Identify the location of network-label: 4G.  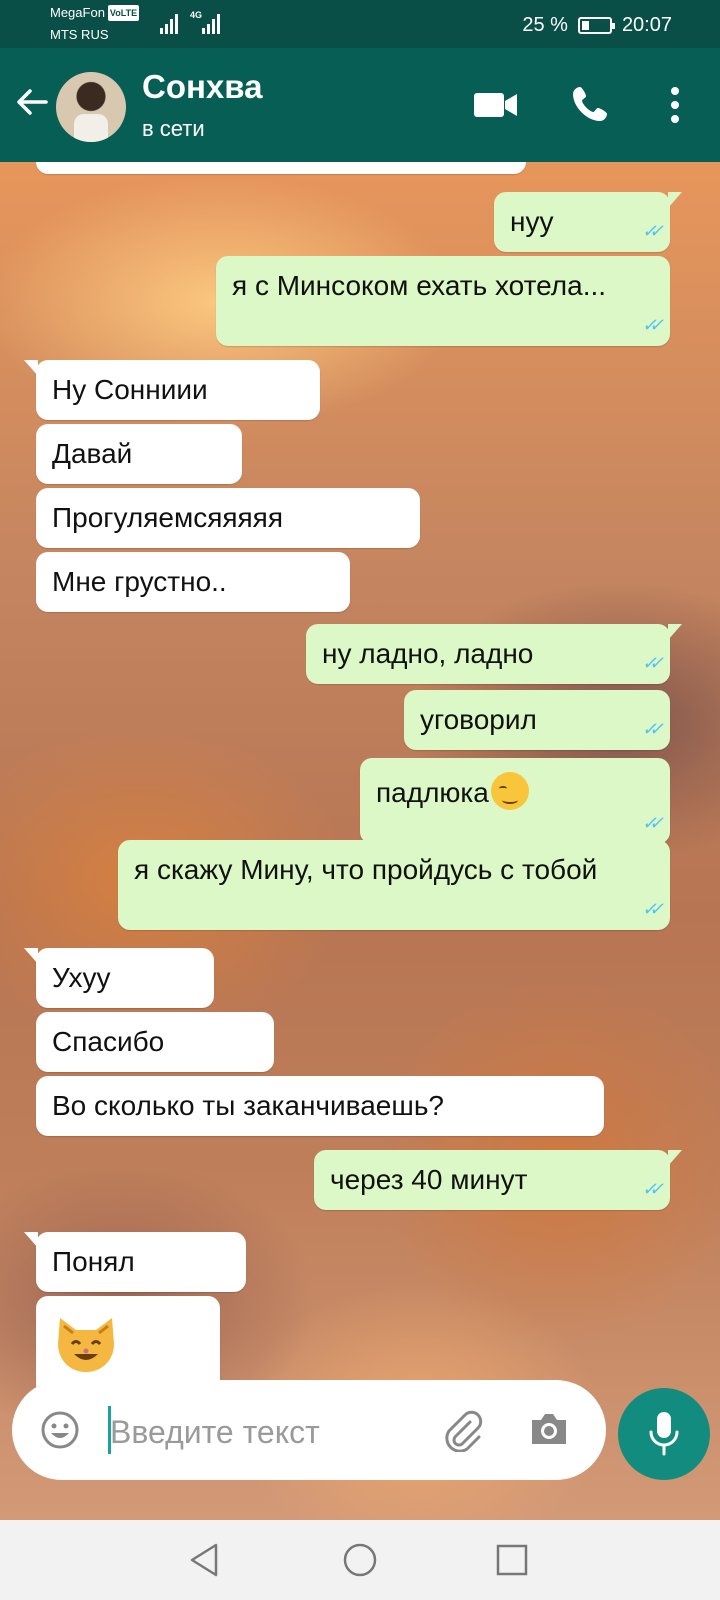
(196, 15).